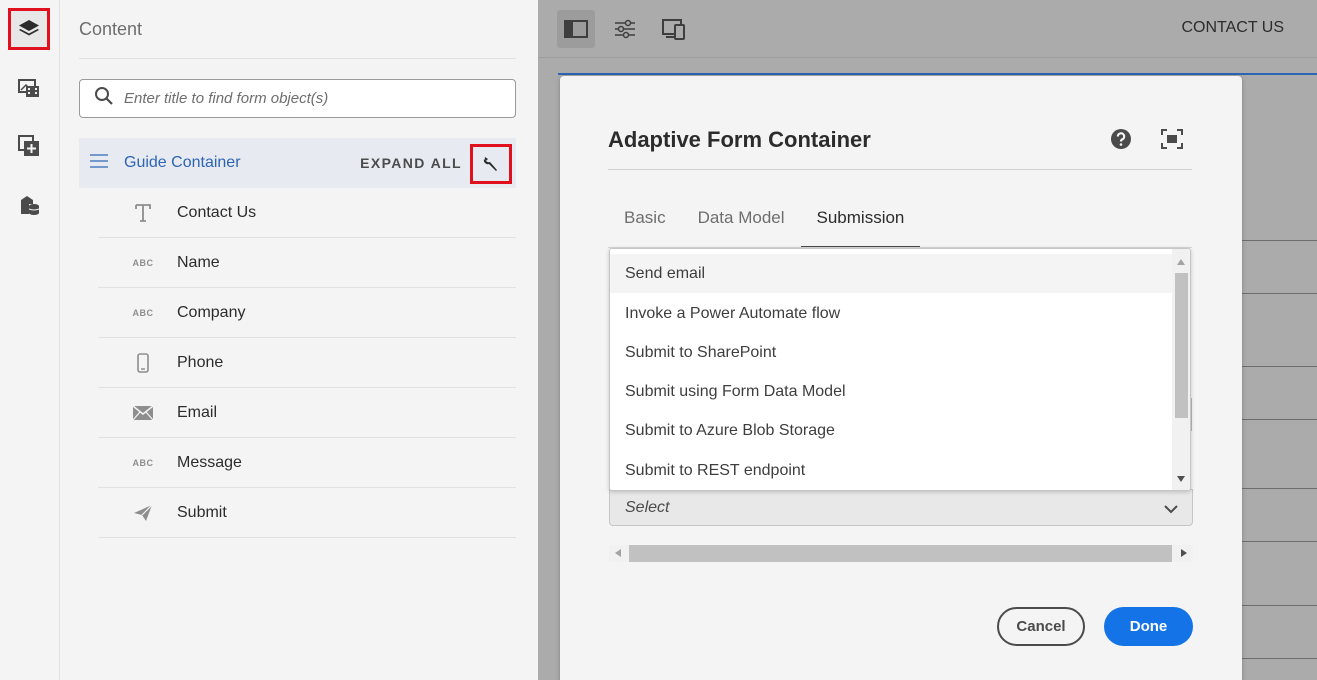  I want to click on selection-outline, so click(937, 74).